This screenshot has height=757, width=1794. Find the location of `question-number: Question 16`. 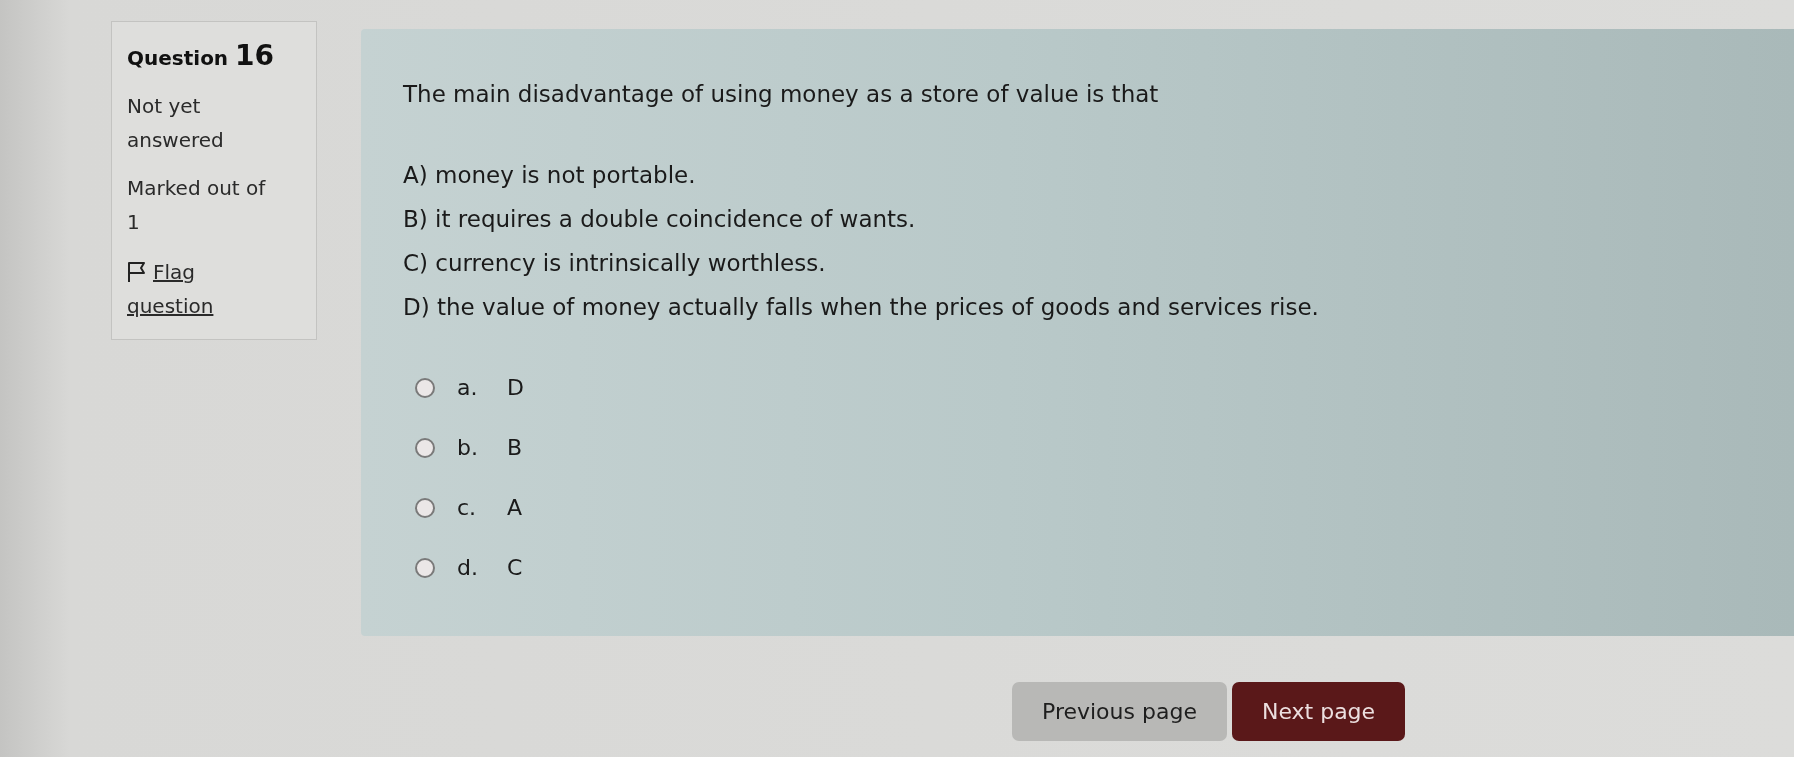

question-number: Question 16 is located at coordinates (201, 56).